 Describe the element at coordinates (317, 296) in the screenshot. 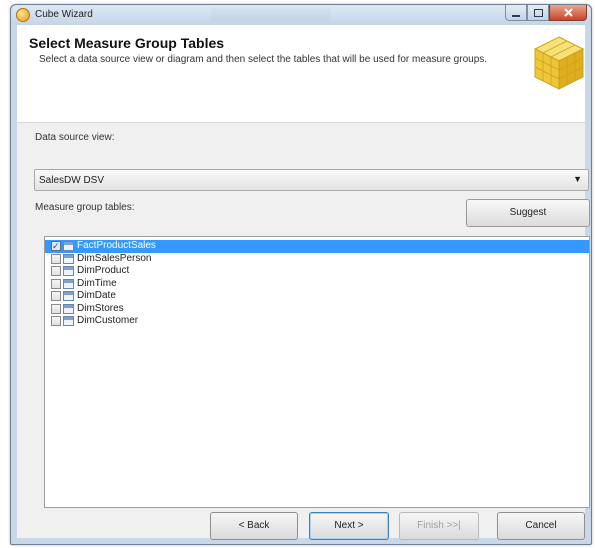

I see `table-row: DimDate` at that location.